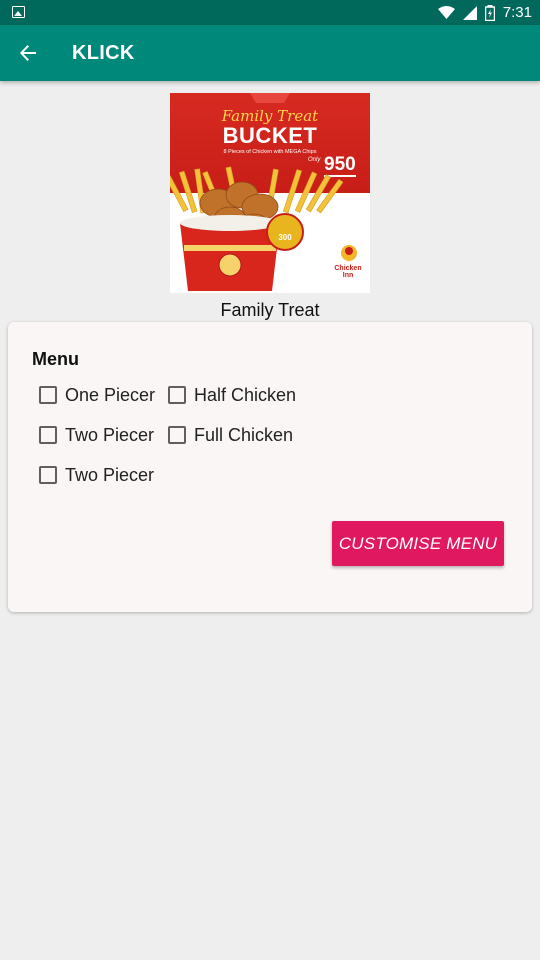 Image resolution: width=540 pixels, height=960 pixels. I want to click on back-button, so click(28, 53).